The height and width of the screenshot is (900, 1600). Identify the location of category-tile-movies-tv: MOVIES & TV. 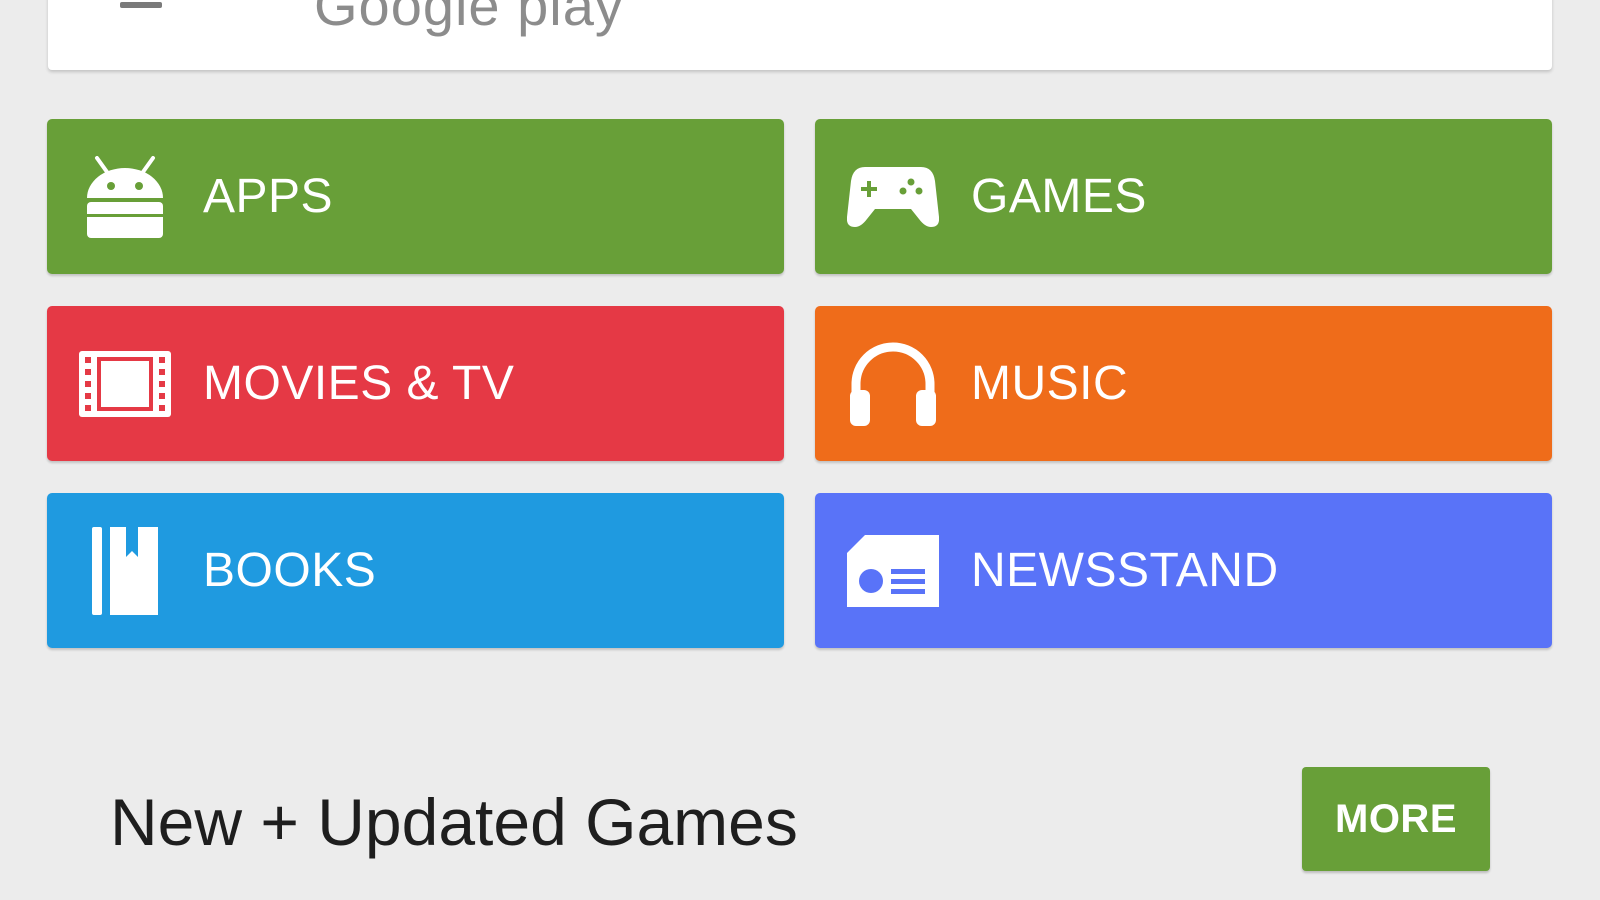
(415, 383).